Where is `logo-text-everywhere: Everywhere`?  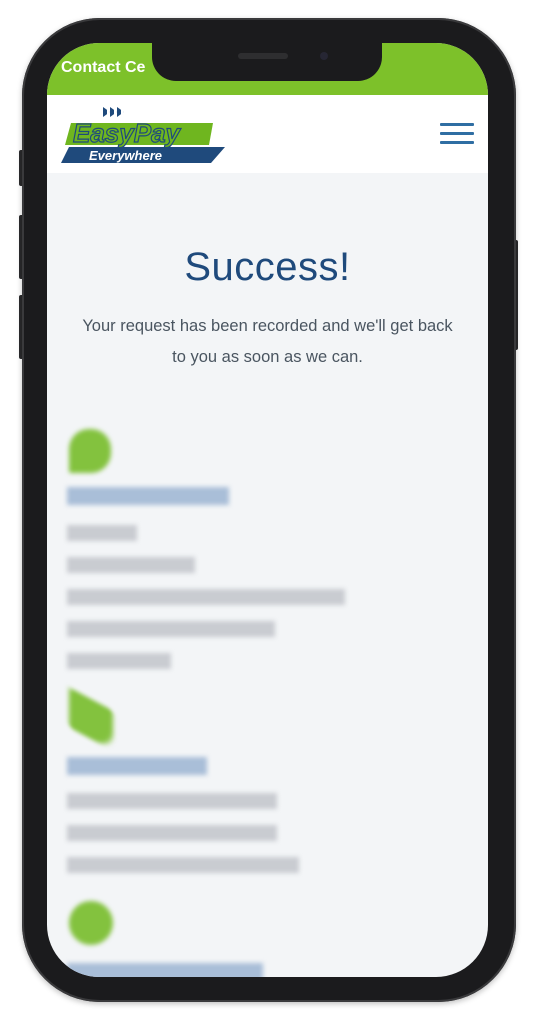 logo-text-everywhere: Everywhere is located at coordinates (125, 155).